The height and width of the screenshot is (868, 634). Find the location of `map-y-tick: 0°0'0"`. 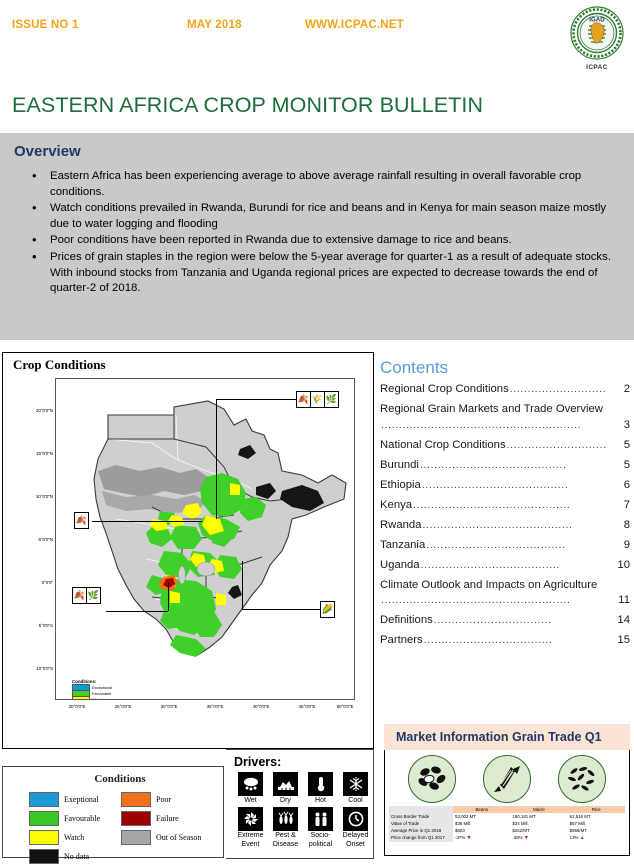

map-y-tick: 0°0'0" is located at coordinates (47, 582).